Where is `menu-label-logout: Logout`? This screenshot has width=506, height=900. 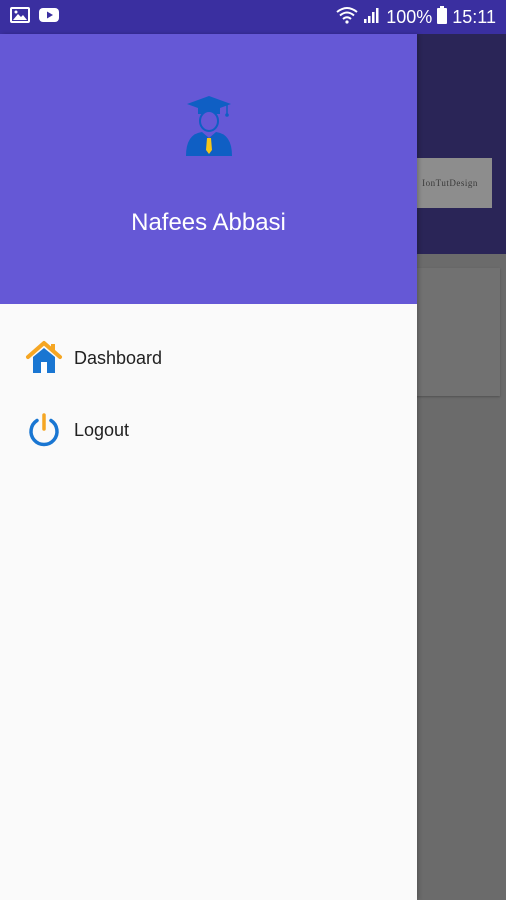
menu-label-logout: Logout is located at coordinates (102, 429).